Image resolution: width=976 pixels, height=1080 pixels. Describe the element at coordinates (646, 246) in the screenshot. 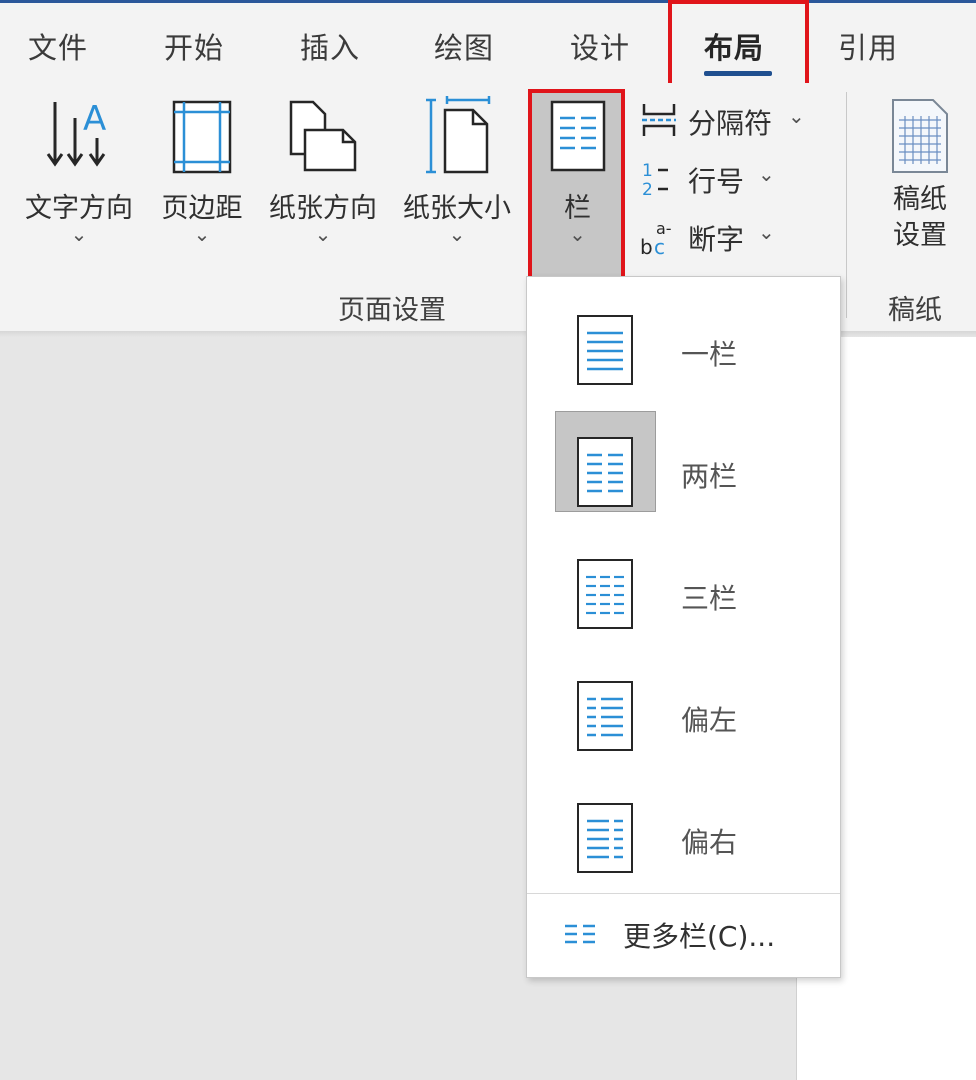

I see `svg-text: b` at that location.